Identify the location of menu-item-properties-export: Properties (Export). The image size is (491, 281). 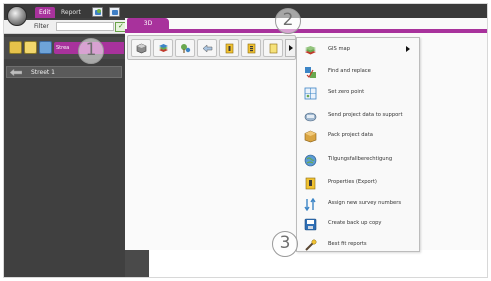
(358, 183).